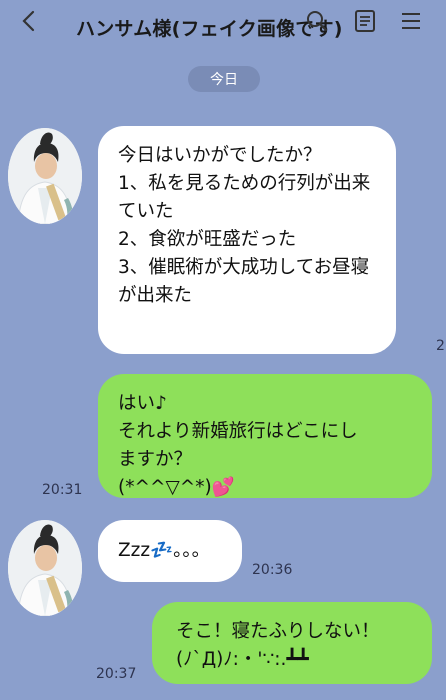  I want to click on message-time: 20:31, so click(62, 490).